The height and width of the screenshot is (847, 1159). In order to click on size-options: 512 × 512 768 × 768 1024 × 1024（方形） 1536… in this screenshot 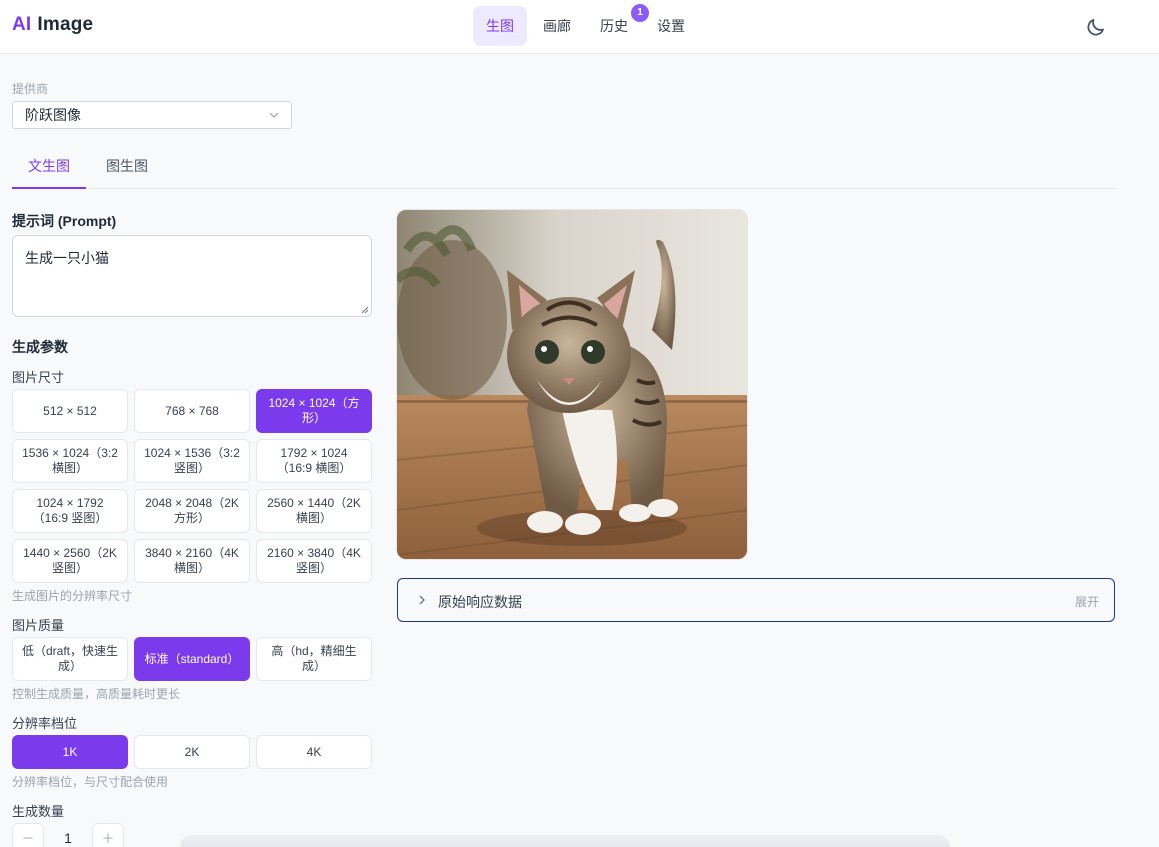, I will do `click(192, 486)`.